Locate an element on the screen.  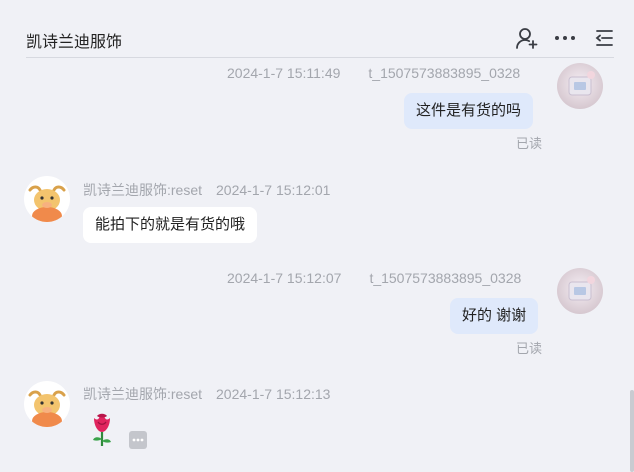
more-actions-icon is located at coordinates (138, 440).